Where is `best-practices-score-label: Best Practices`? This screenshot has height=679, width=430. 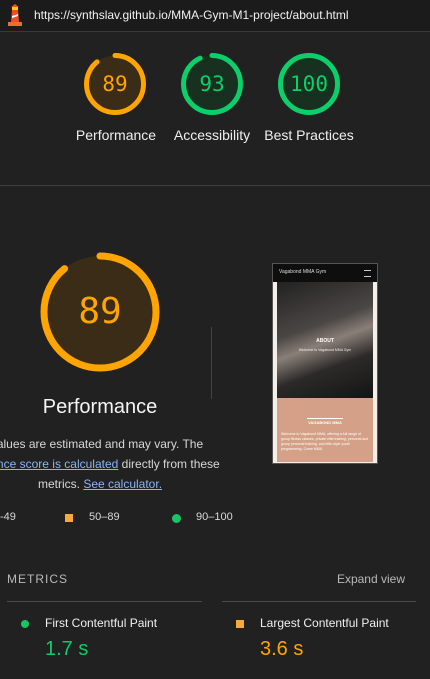 best-practices-score-label: Best Practices is located at coordinates (309, 135).